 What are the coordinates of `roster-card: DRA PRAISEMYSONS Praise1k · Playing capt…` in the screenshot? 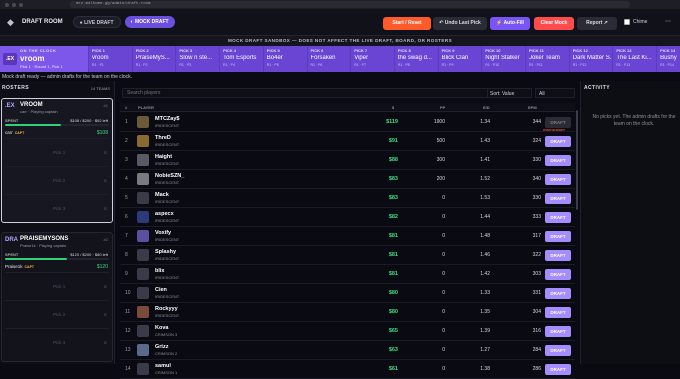 It's located at (57, 297).